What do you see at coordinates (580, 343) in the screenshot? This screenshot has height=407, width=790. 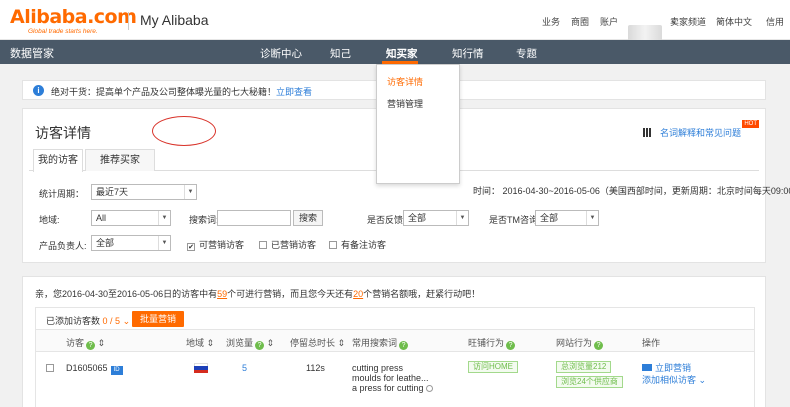 I see `th-site-behavior: 网站行为?` at bounding box center [580, 343].